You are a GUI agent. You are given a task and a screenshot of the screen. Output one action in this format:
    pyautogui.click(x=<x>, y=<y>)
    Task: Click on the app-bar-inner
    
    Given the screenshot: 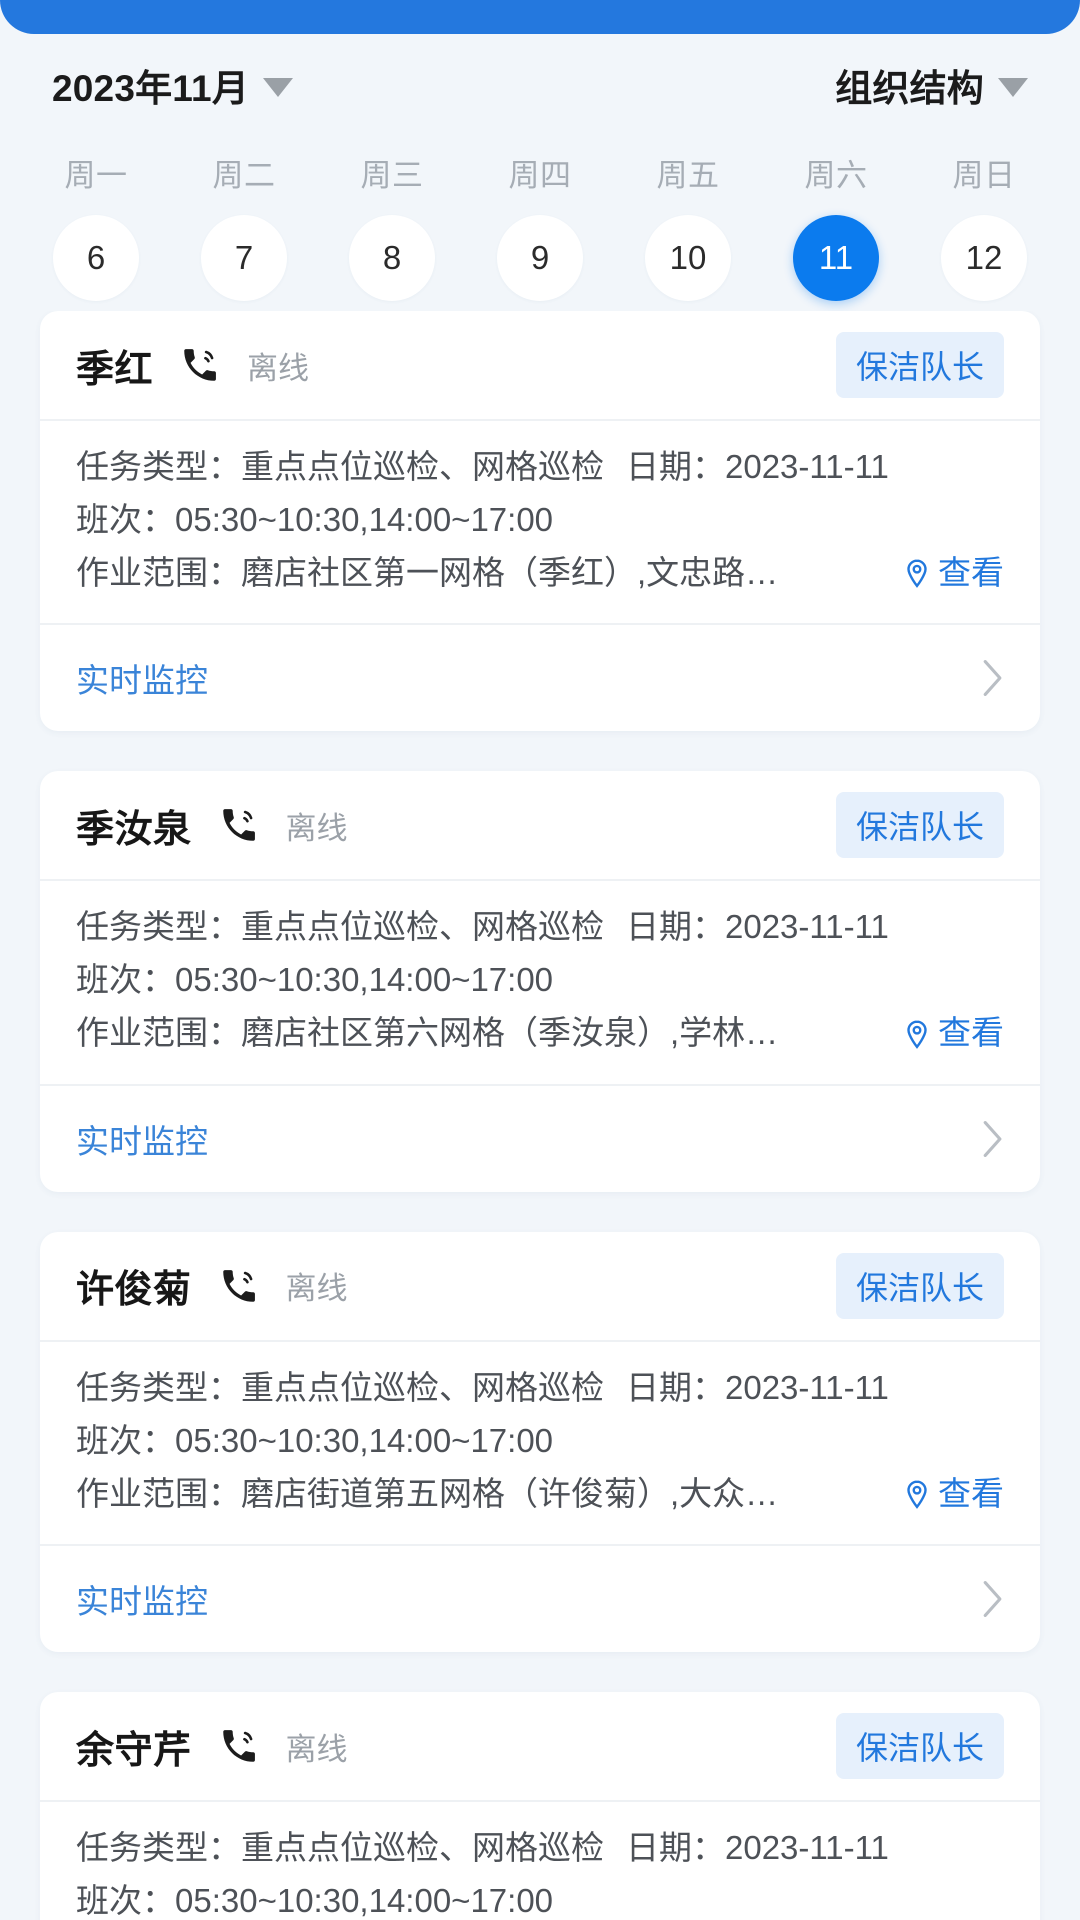 What is the action you would take?
    pyautogui.click(x=540, y=17)
    